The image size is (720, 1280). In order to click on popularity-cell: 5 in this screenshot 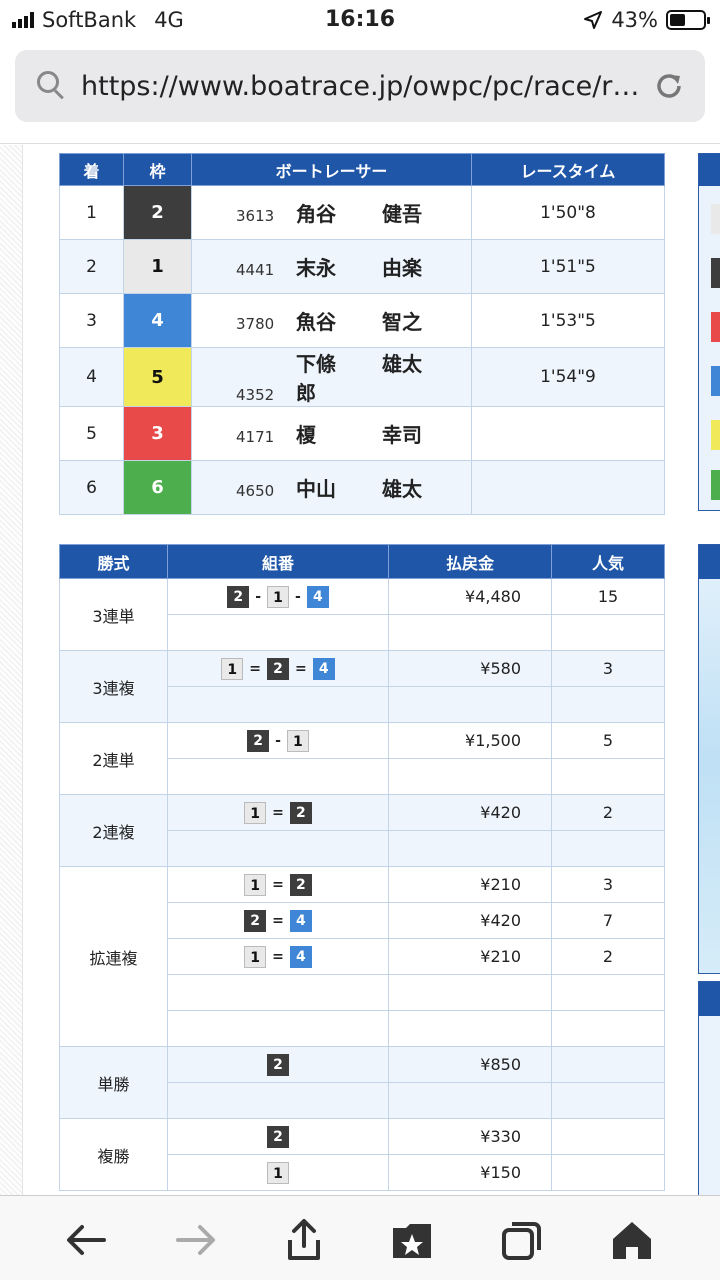, I will do `click(608, 740)`.